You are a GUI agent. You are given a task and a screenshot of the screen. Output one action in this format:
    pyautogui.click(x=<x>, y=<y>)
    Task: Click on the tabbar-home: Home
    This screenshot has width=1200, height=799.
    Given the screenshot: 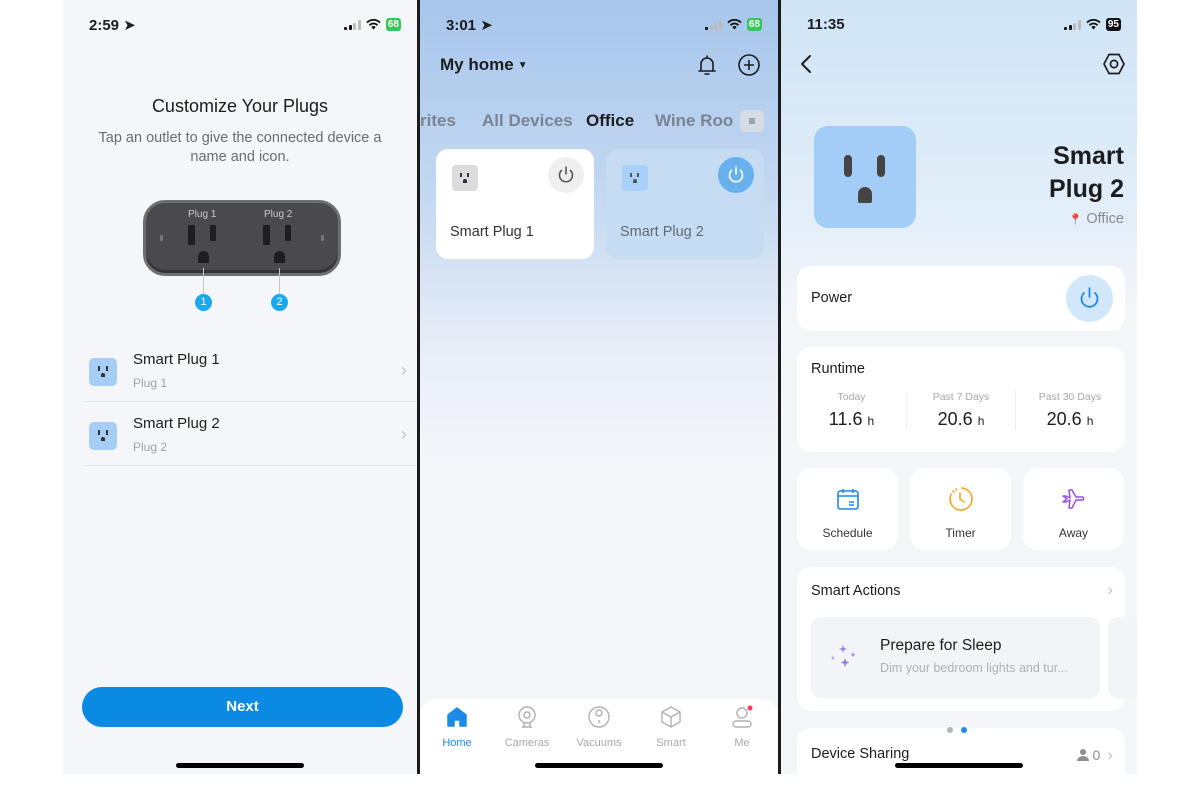 What is the action you would take?
    pyautogui.click(x=457, y=727)
    